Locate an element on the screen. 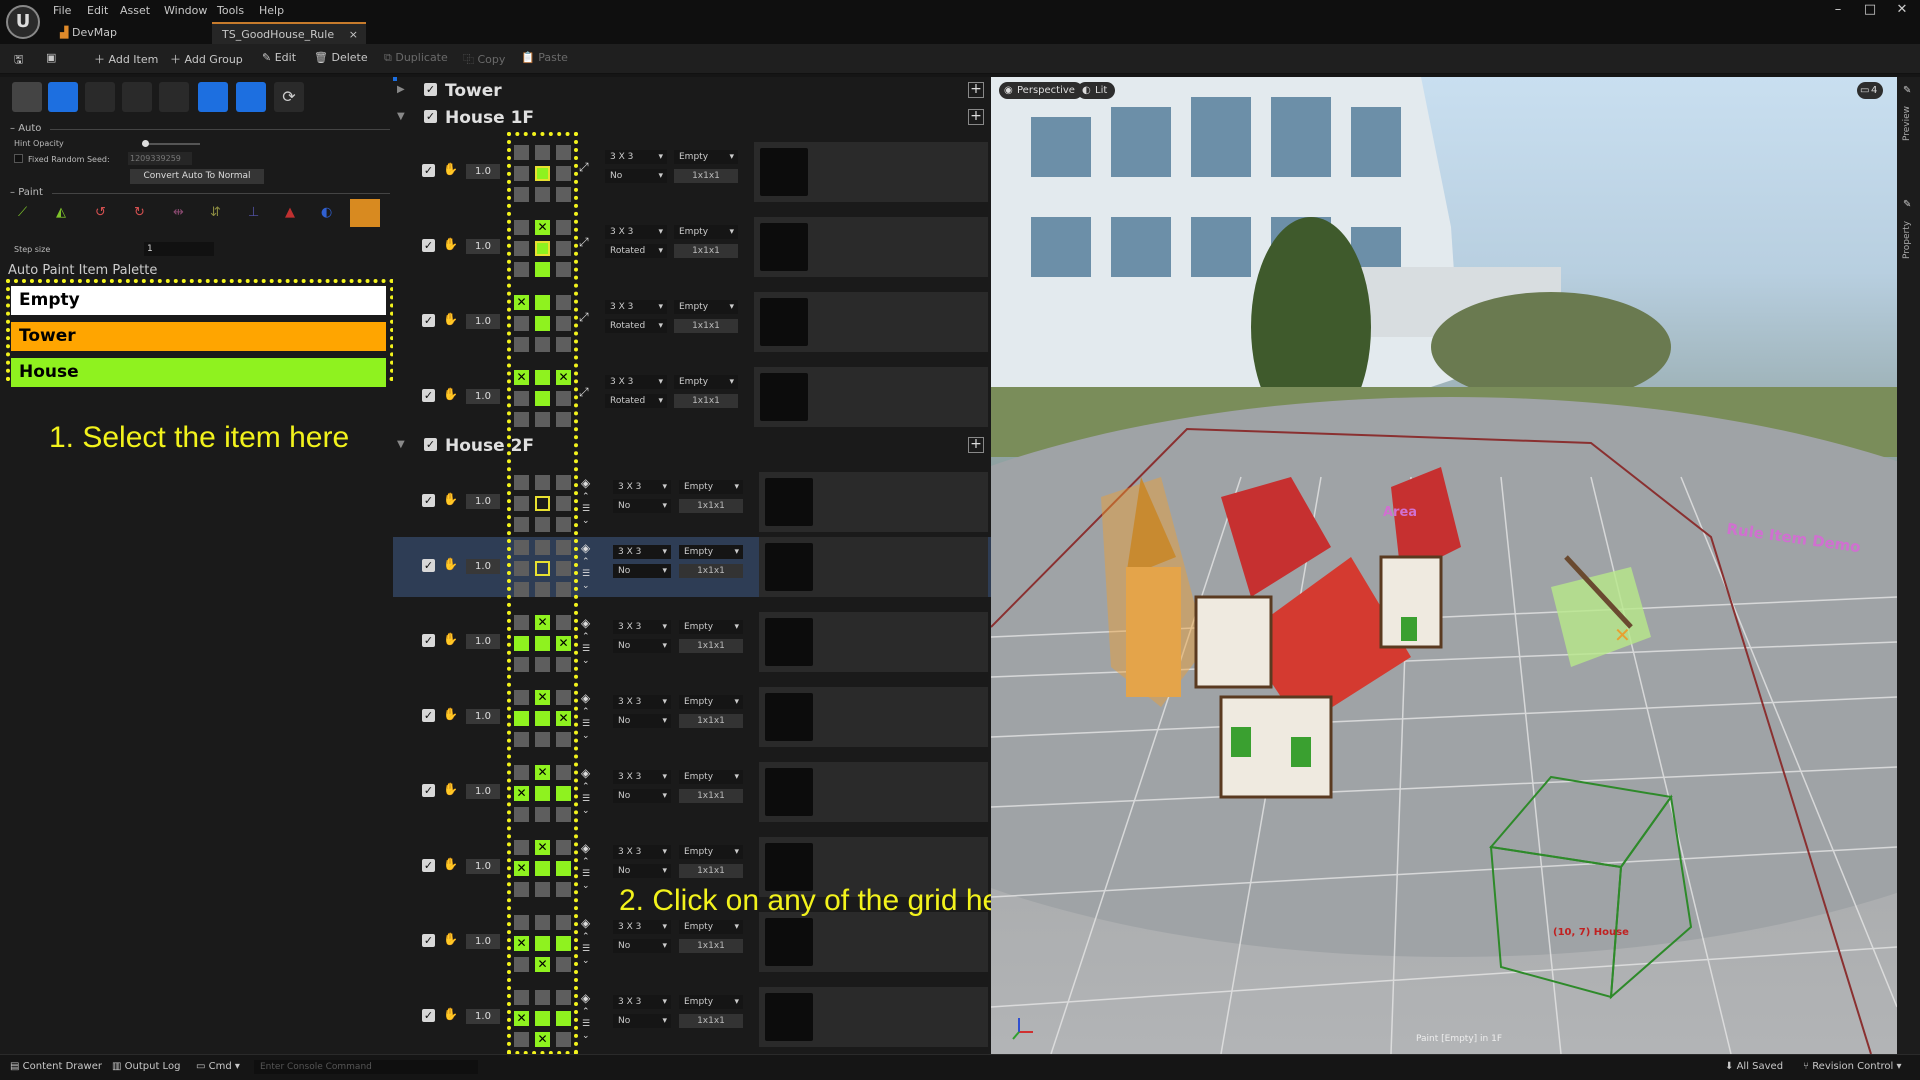 Image resolution: width=1920 pixels, height=1080 pixels. copy-button: ⿻ Copy is located at coordinates (484, 59).